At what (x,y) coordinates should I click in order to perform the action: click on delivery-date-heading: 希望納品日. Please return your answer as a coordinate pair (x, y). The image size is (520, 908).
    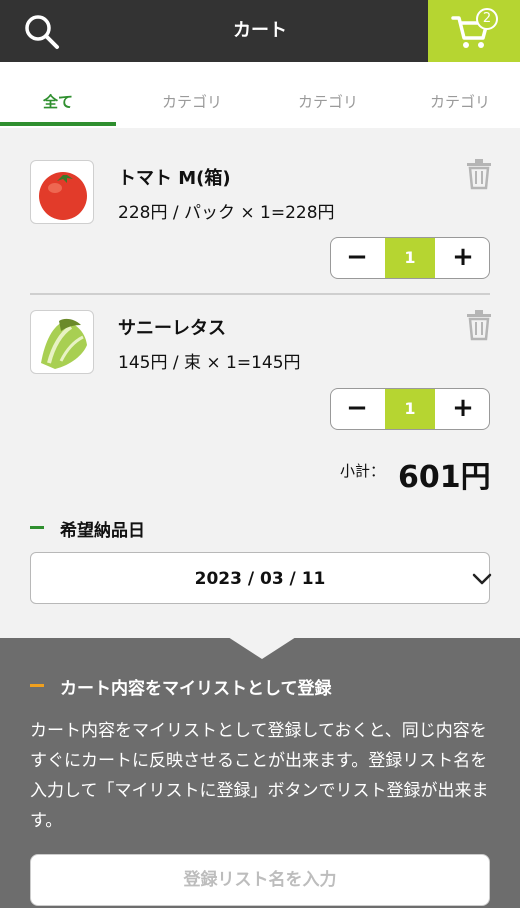
    Looking at the image, I should click on (102, 531).